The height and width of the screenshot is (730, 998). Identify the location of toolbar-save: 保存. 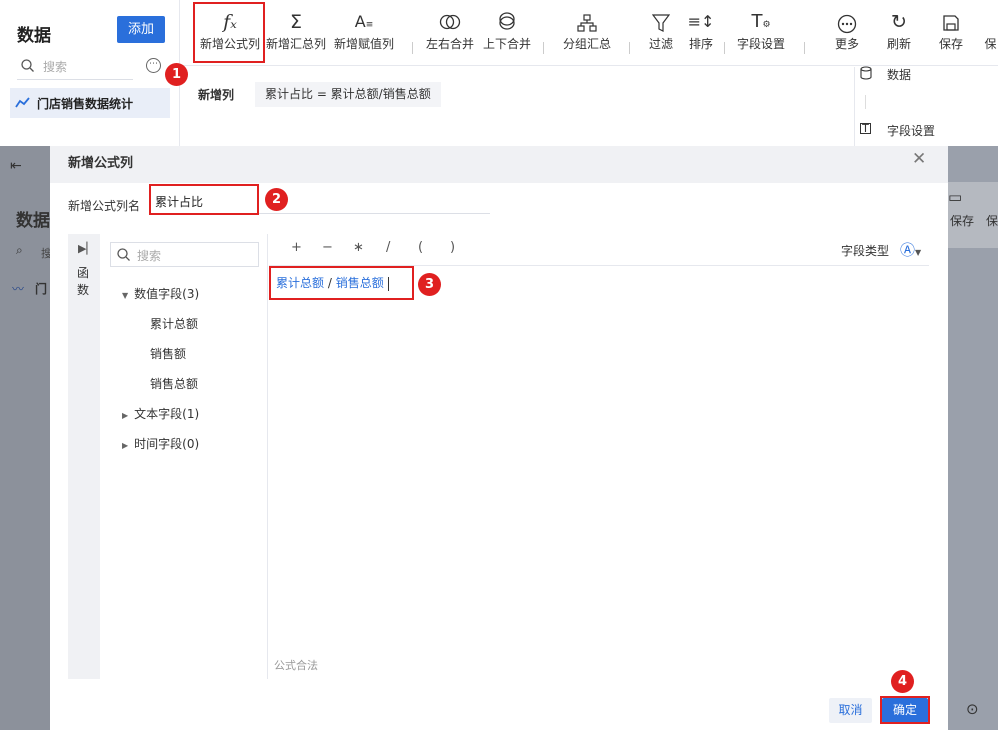
(951, 34).